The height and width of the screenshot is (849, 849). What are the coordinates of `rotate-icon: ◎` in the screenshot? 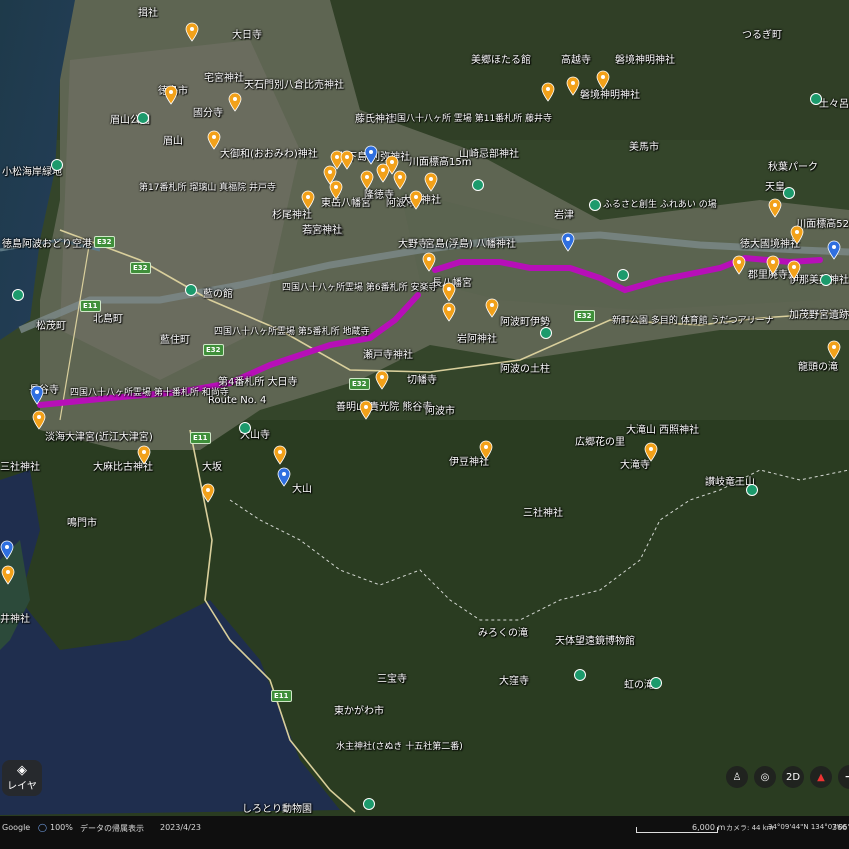 It's located at (765, 777).